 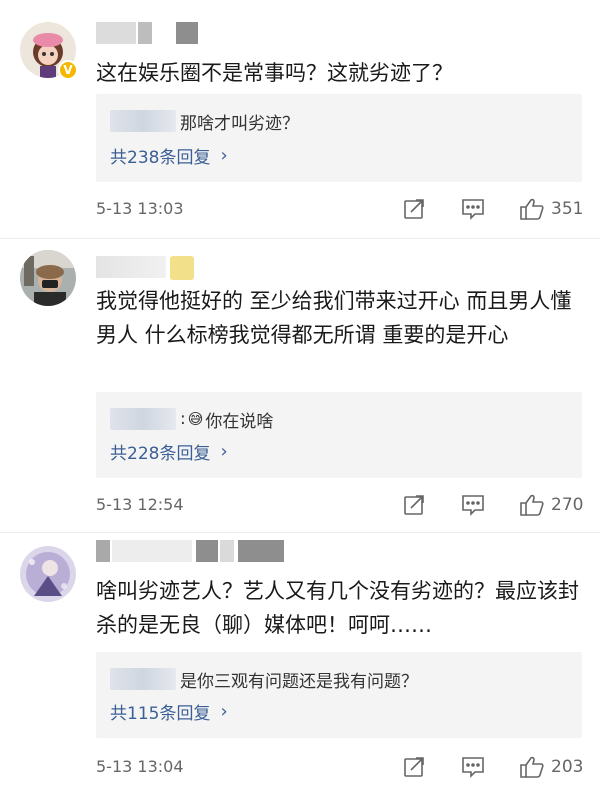 What do you see at coordinates (160, 453) in the screenshot?
I see `reply-count-label: 共228条回复` at bounding box center [160, 453].